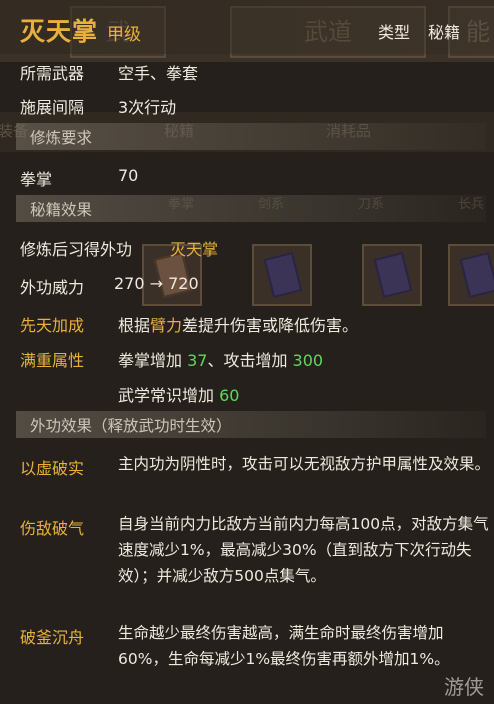 This screenshot has width=494, height=704. What do you see at coordinates (251, 208) in the screenshot?
I see `section-manual-effect: 秘籍效果` at bounding box center [251, 208].